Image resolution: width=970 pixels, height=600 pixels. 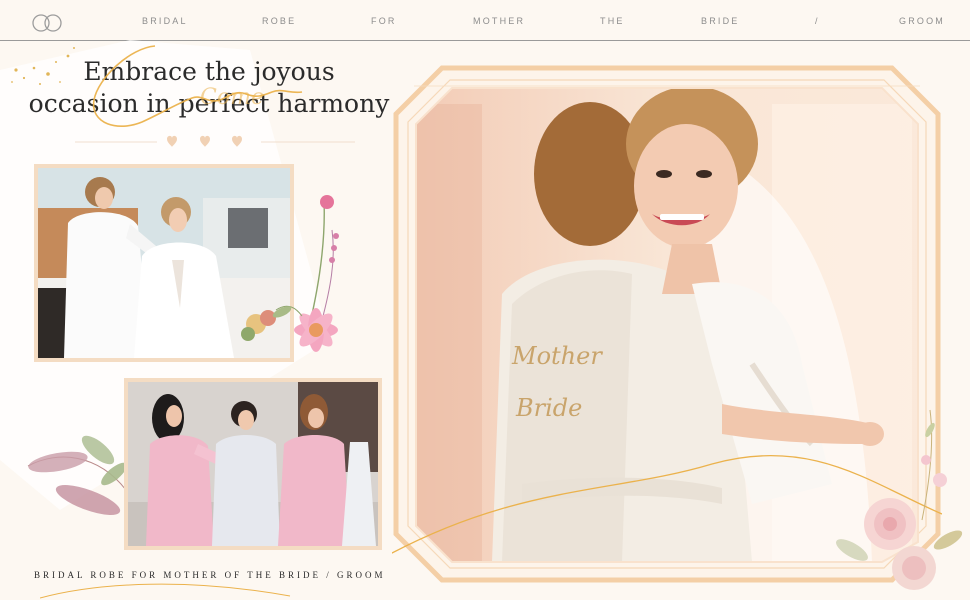 What do you see at coordinates (165, 21) in the screenshot?
I see `nav-item-bridal: BRIDAL` at bounding box center [165, 21].